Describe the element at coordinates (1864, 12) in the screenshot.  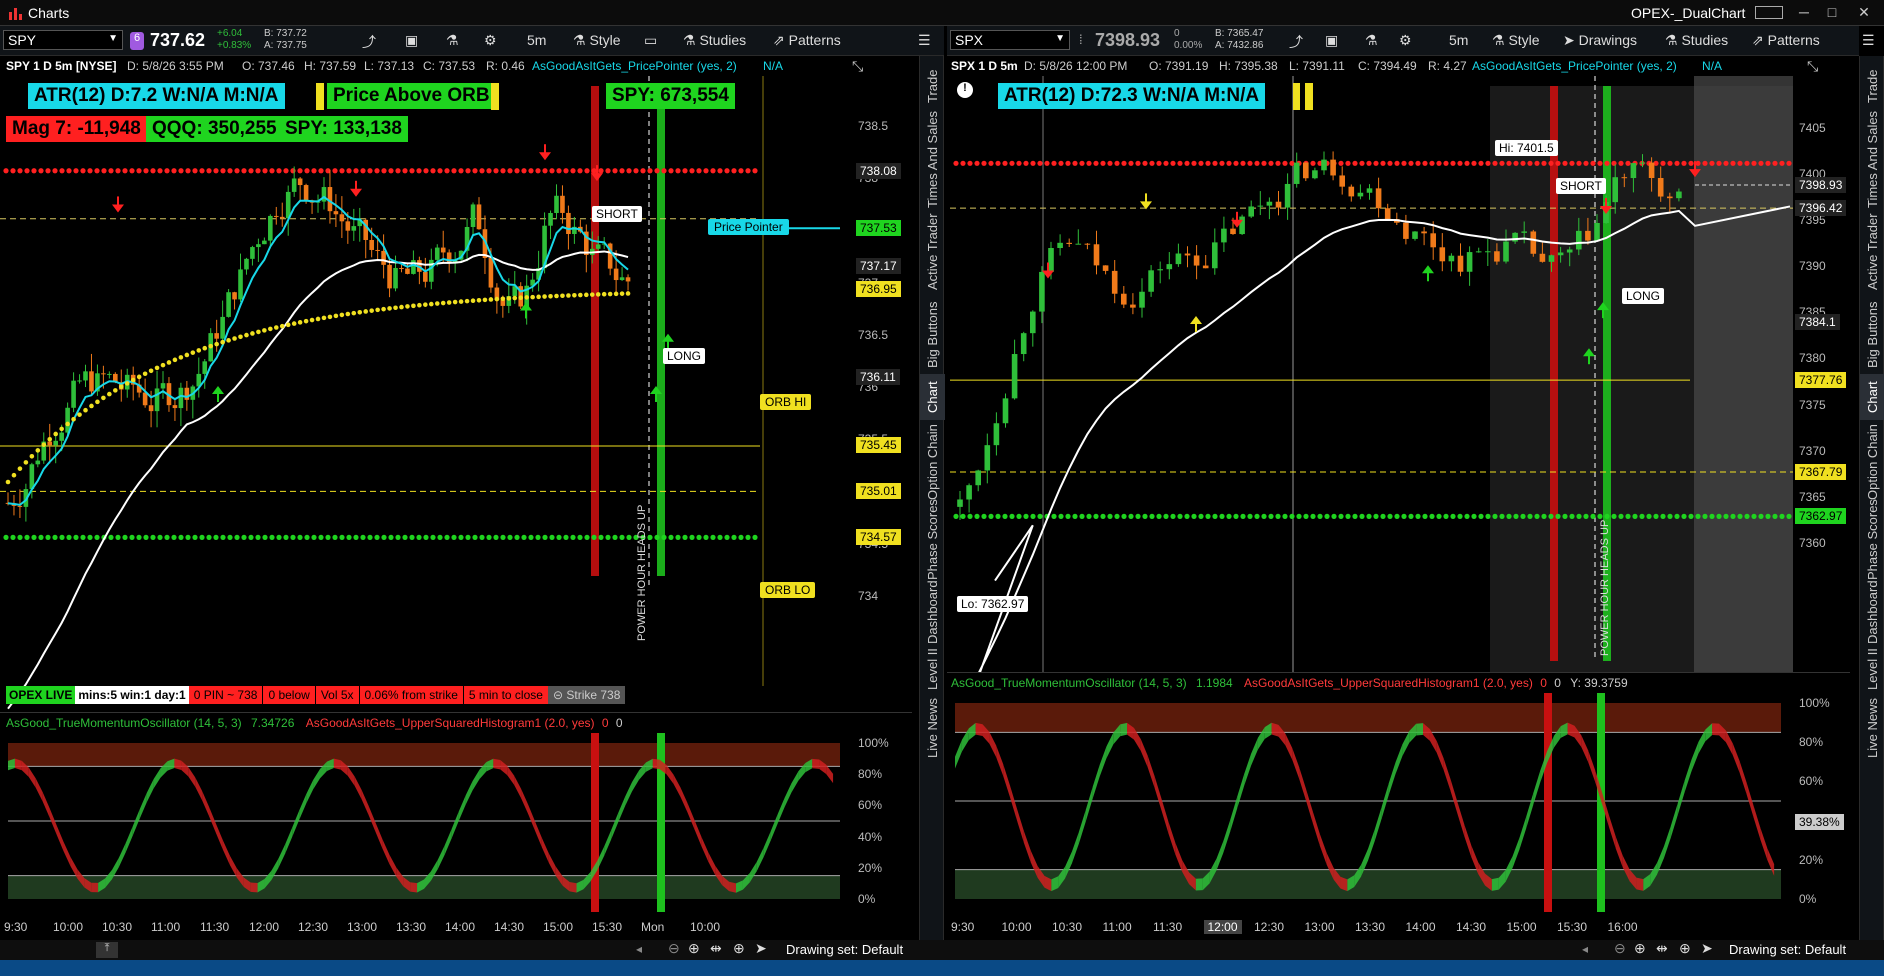
I see `close-icon: ✕` at that location.